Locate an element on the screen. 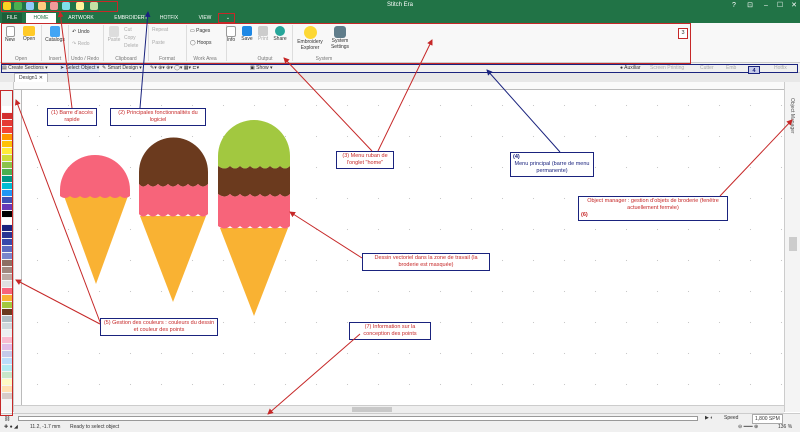 This screenshot has height=432, width=800. tab-highlight is located at coordinates (226, 18).